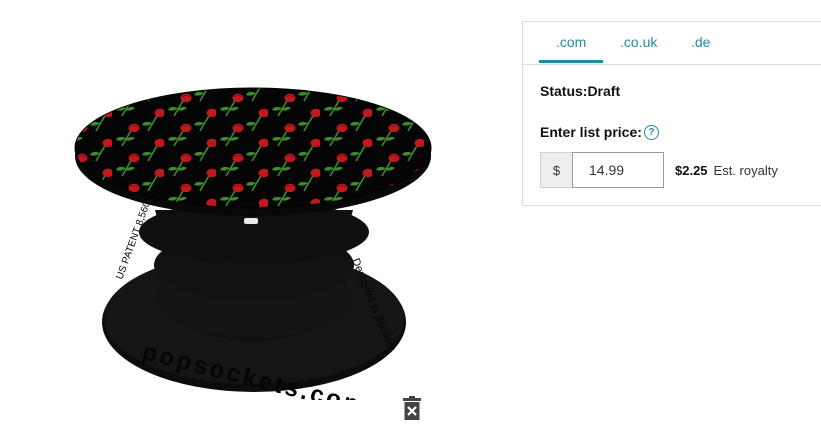 This screenshot has height=435, width=821. I want to click on active-tab-indicator, so click(571, 61).